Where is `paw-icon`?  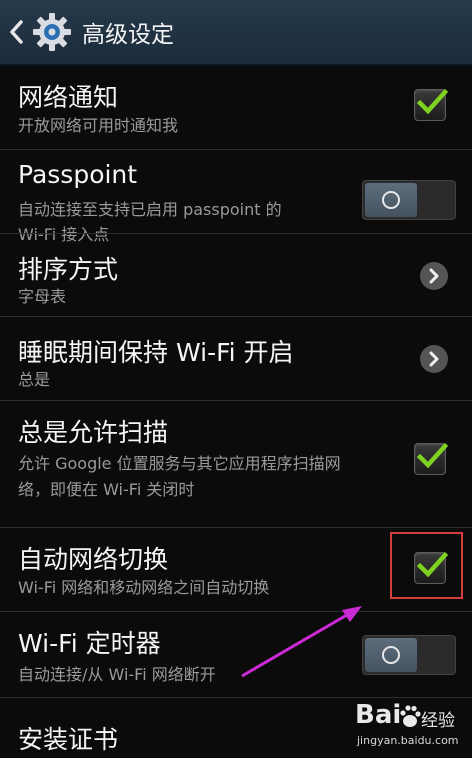 paw-icon is located at coordinates (410, 716).